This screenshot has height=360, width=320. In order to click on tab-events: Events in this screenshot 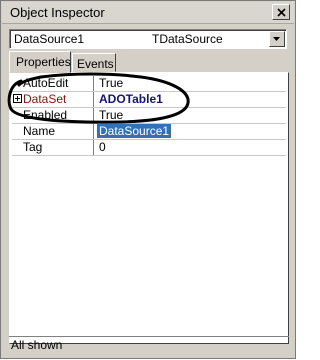, I will do `click(94, 62)`.